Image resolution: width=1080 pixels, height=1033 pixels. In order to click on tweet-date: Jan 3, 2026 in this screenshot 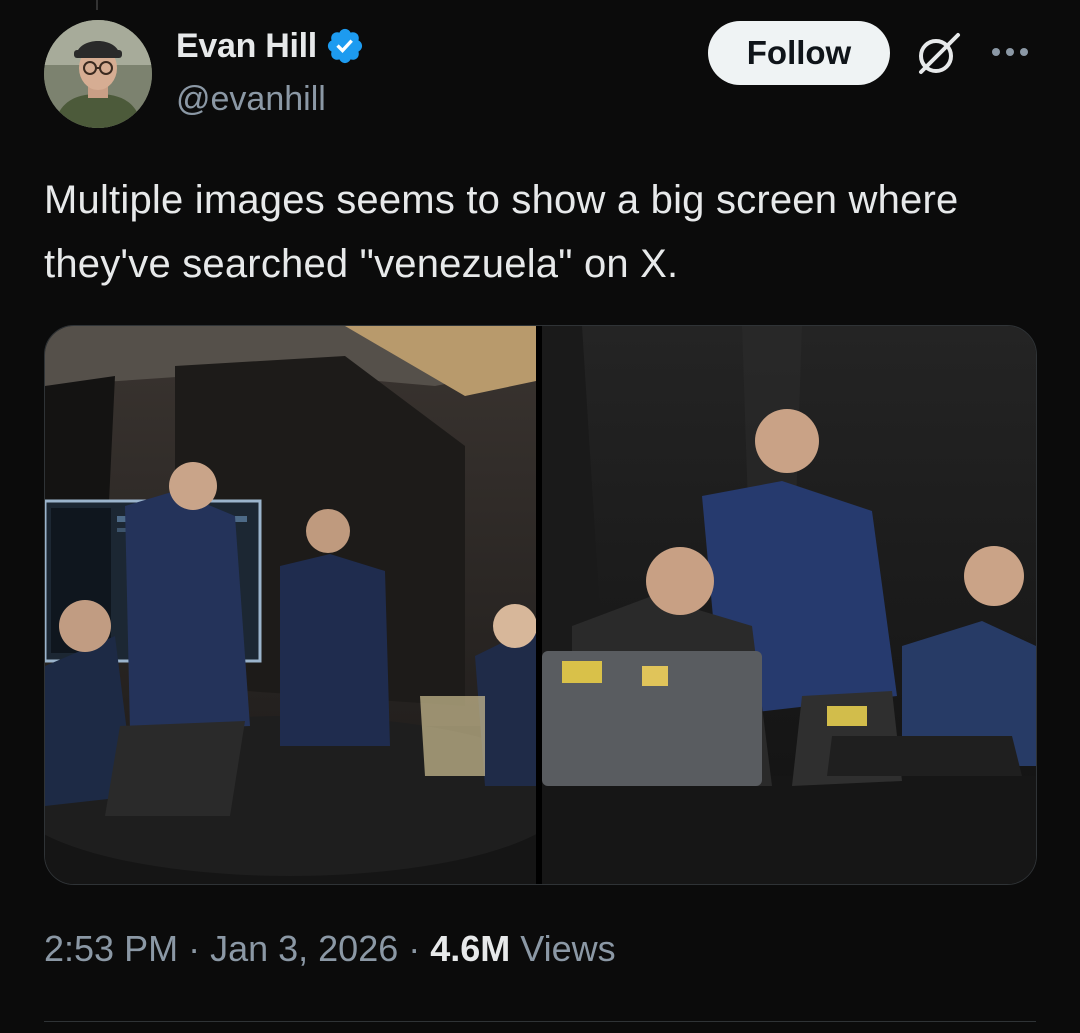, I will do `click(304, 949)`.